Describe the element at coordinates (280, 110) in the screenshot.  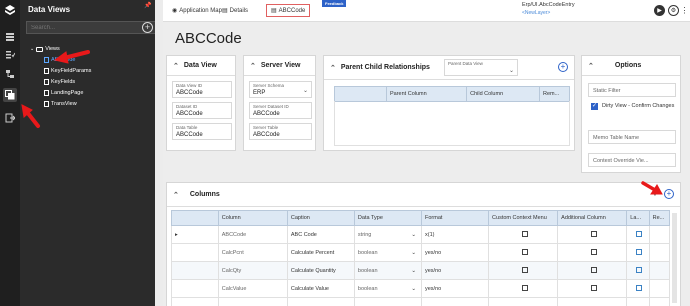
I see `server-dataset-id-field: Server Dataset ID ABCCode` at that location.